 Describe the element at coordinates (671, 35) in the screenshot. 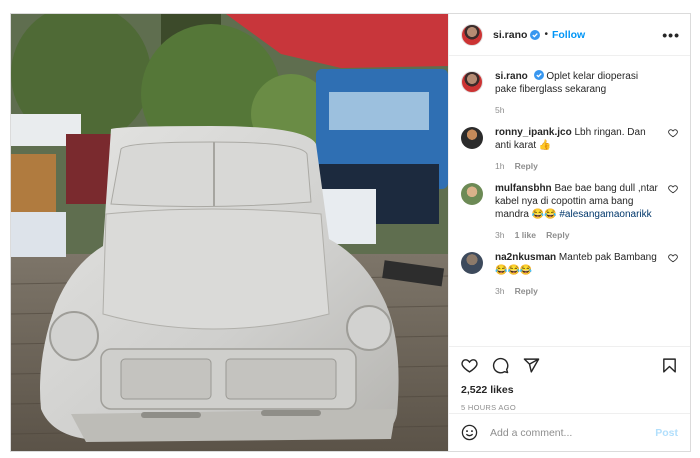

I see `more-options-icon: •••` at that location.